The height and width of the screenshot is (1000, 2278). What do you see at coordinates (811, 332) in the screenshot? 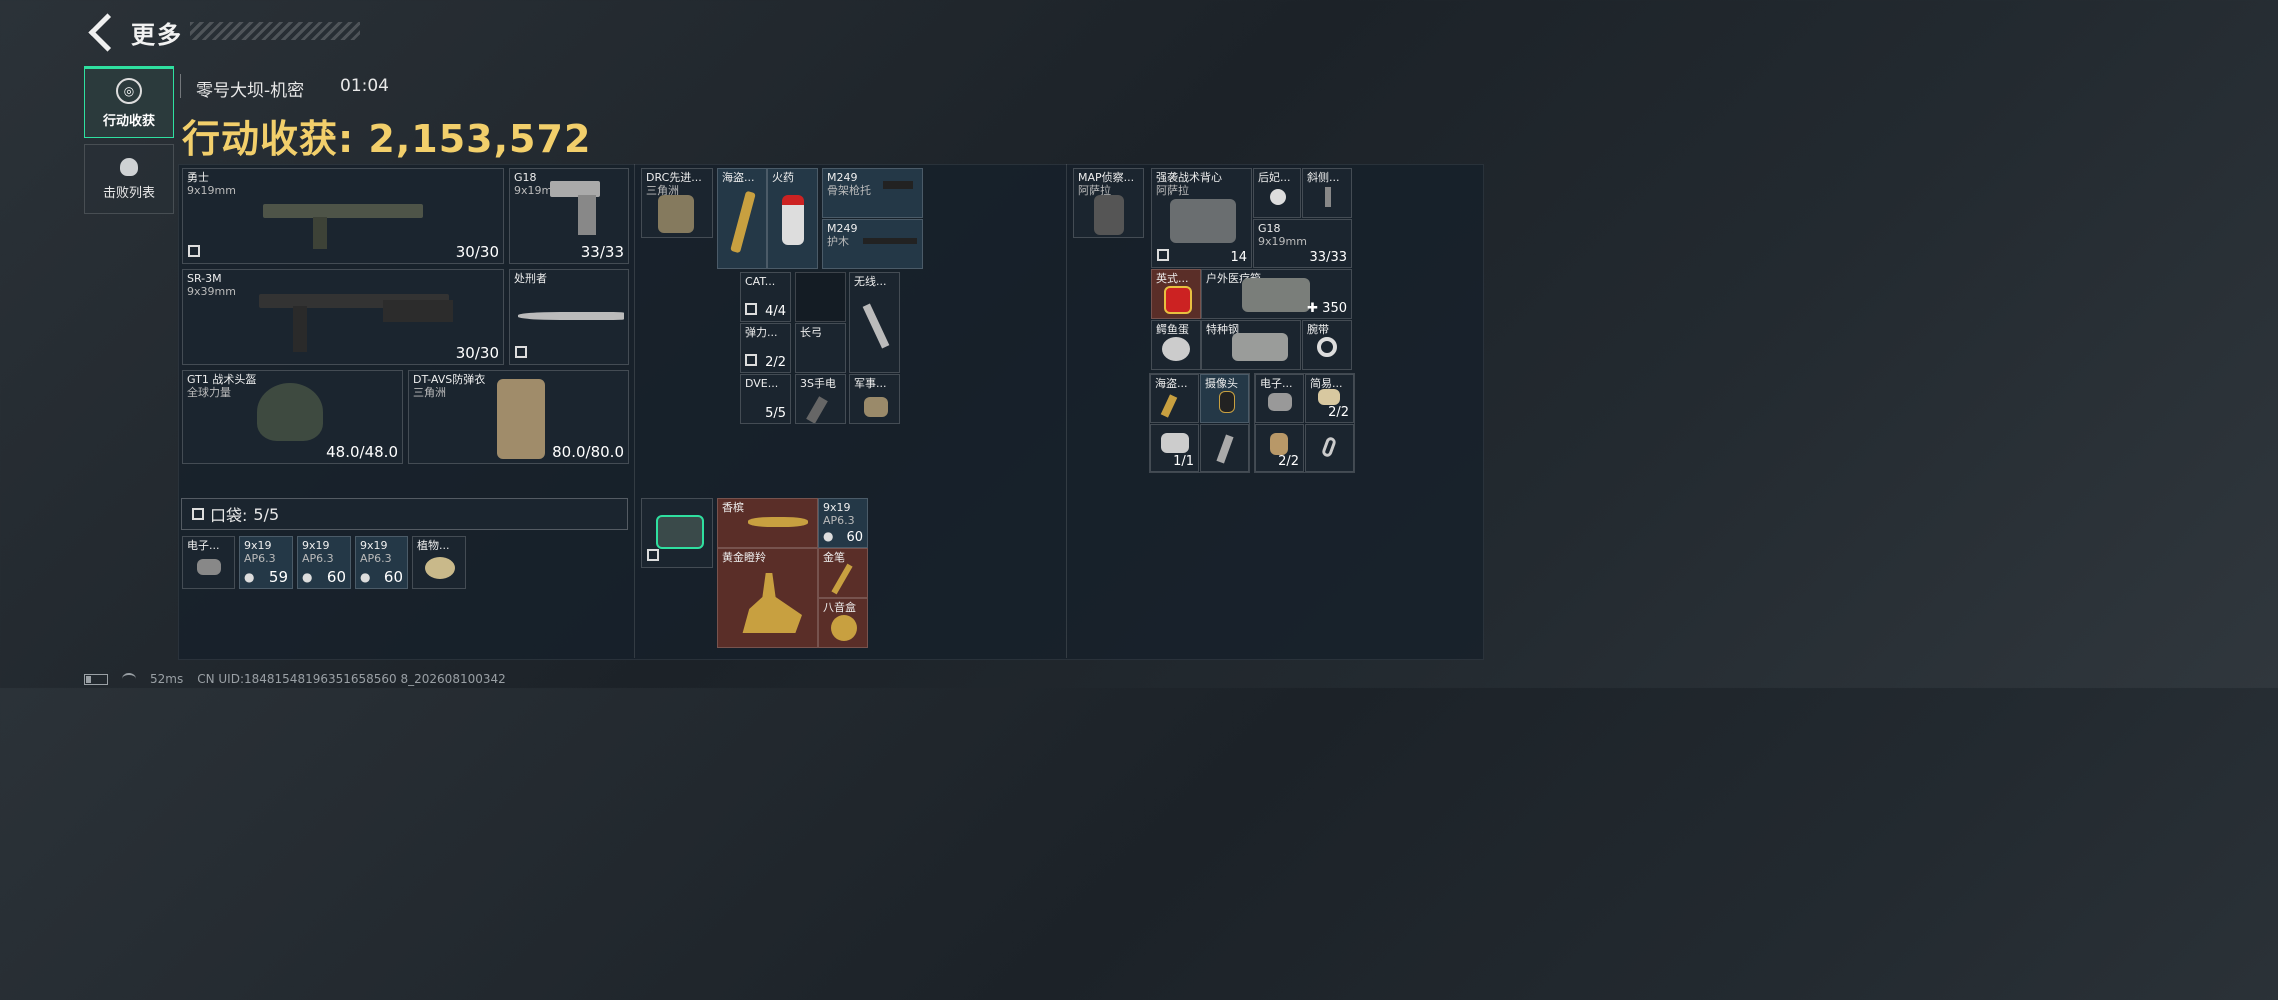
I see `item-name: 长弓` at bounding box center [811, 332].